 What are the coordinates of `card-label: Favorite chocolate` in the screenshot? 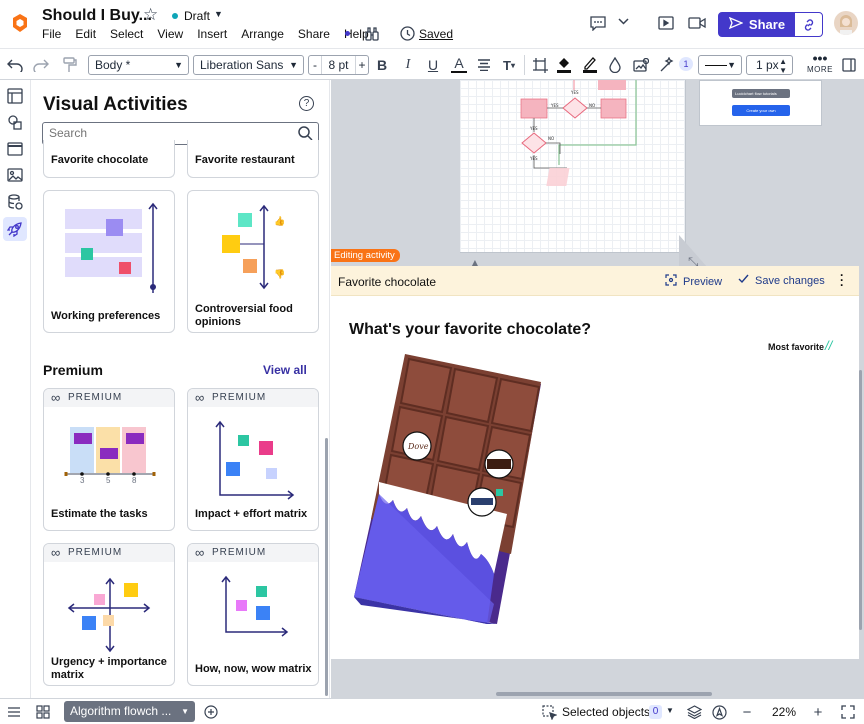 It's located at (100, 160).